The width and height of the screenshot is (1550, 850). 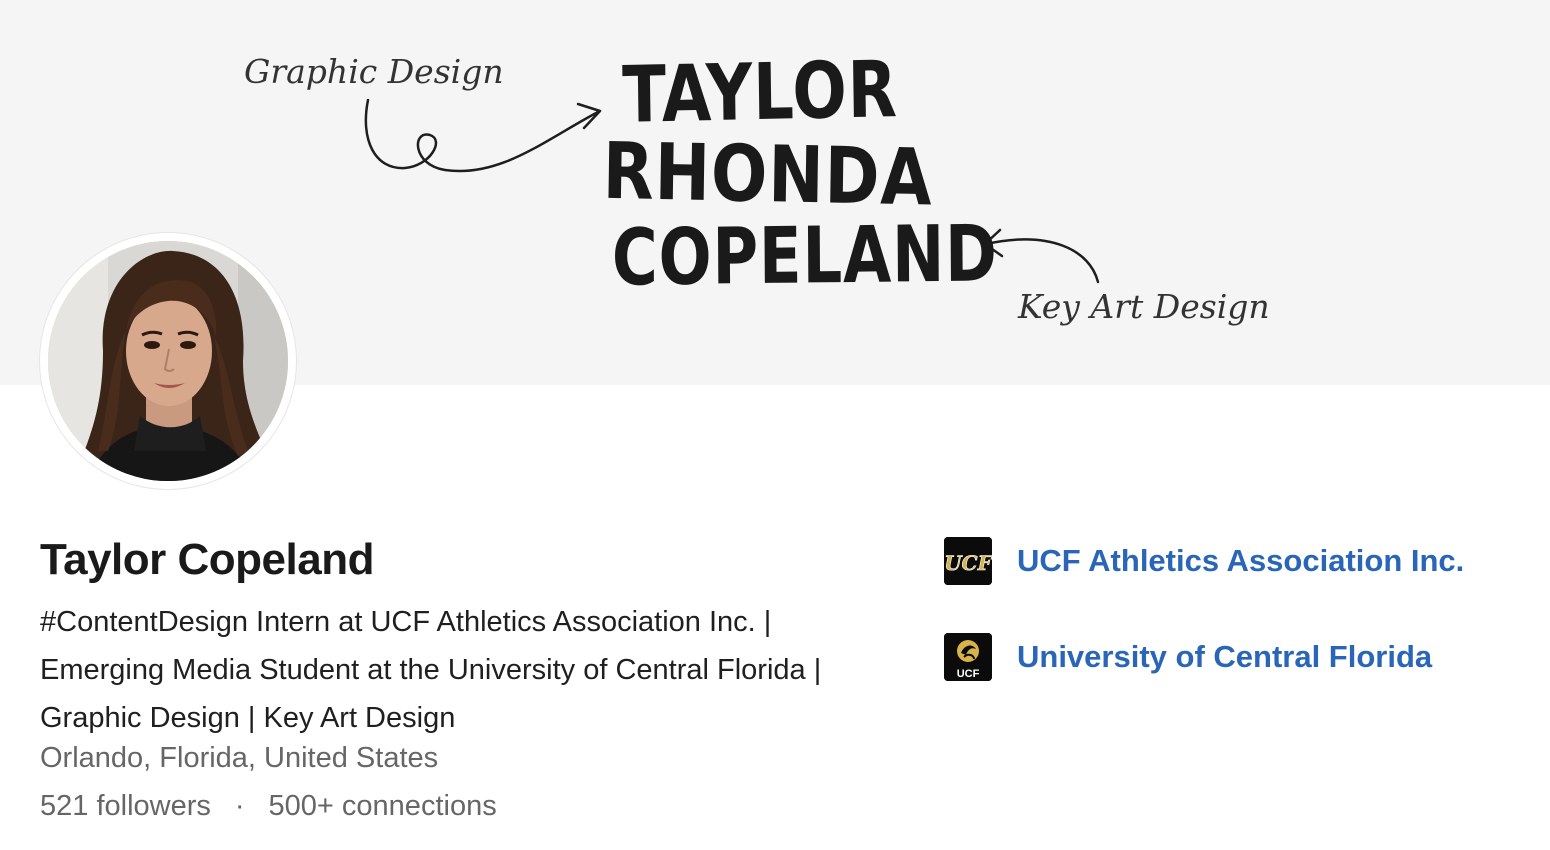 I want to click on banner-name-line: TAYLOR, so click(x=760, y=93).